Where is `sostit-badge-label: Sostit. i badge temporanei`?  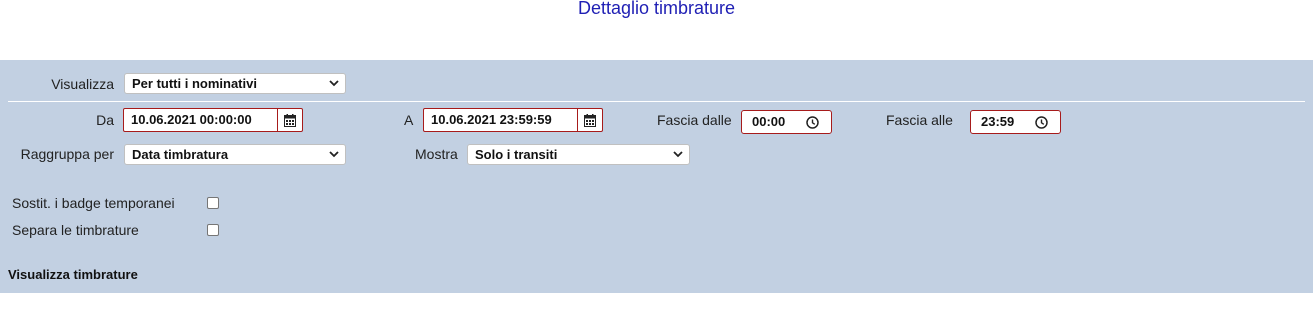
sostit-badge-label: Sostit. i badge temporanei is located at coordinates (93, 203).